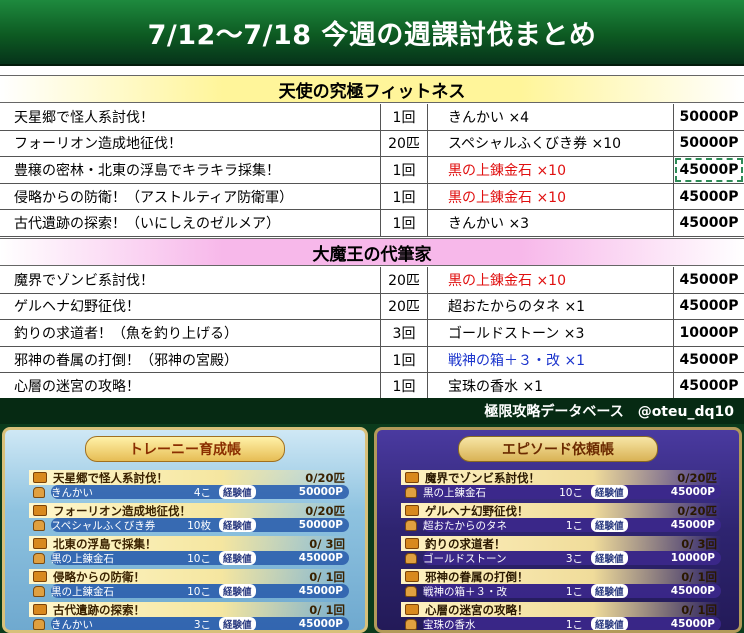  I want to click on quest-reward-line: 黒の上錬金石 10こ 経験値 45000P, so click(563, 492).